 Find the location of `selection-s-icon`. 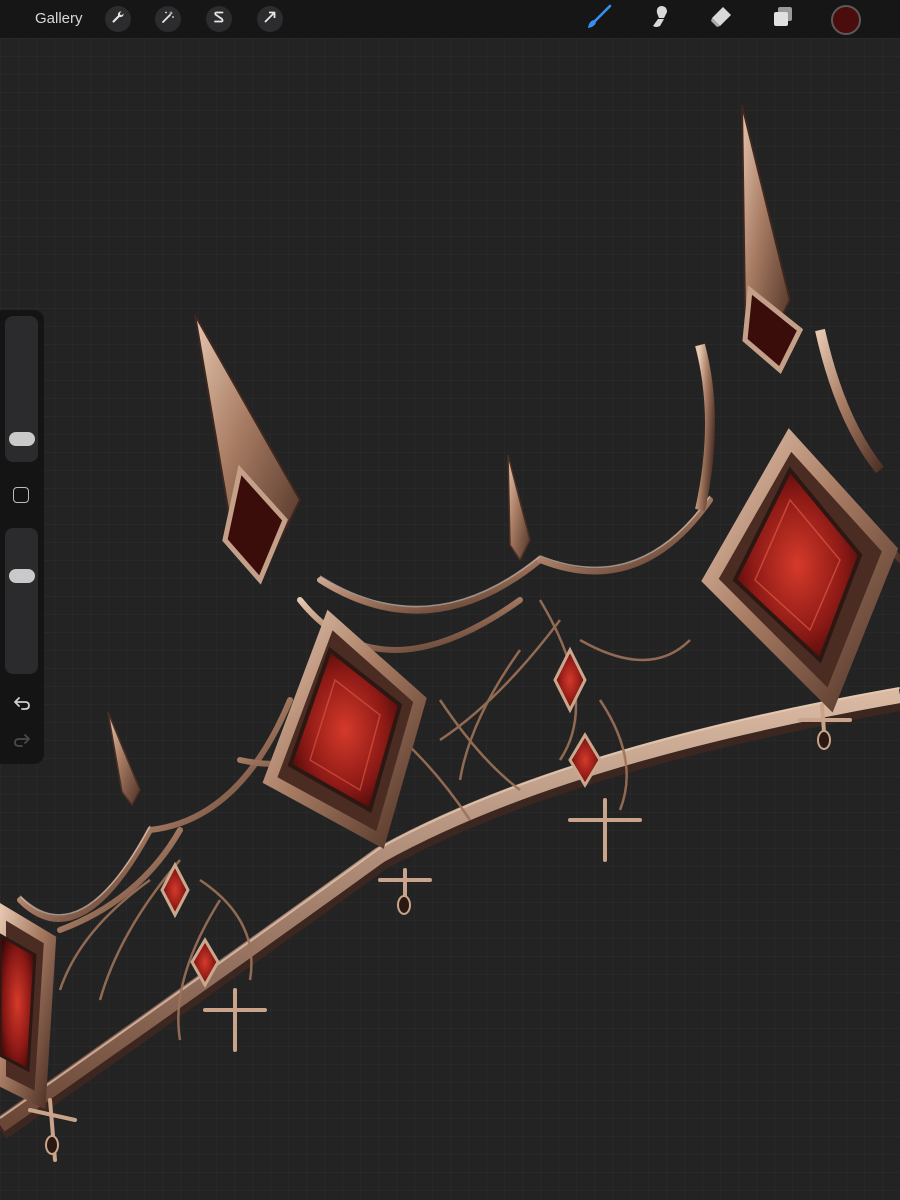

selection-s-icon is located at coordinates (219, 19).